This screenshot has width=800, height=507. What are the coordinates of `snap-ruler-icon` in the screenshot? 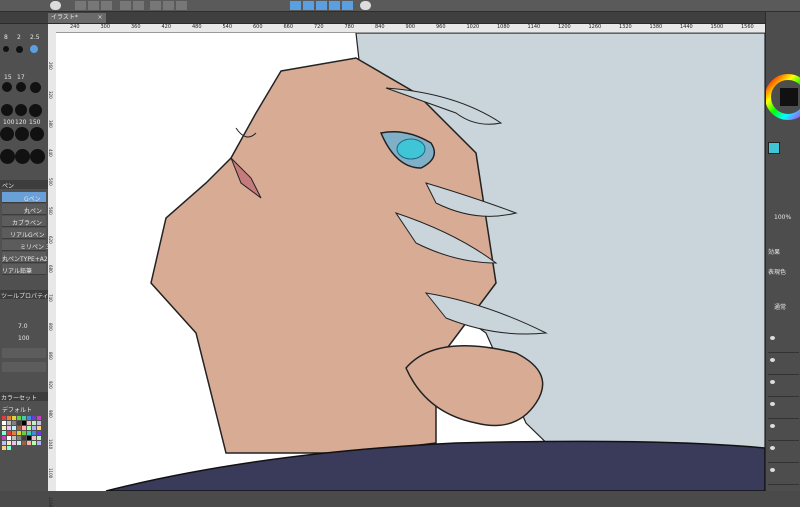 It's located at (295, 5).